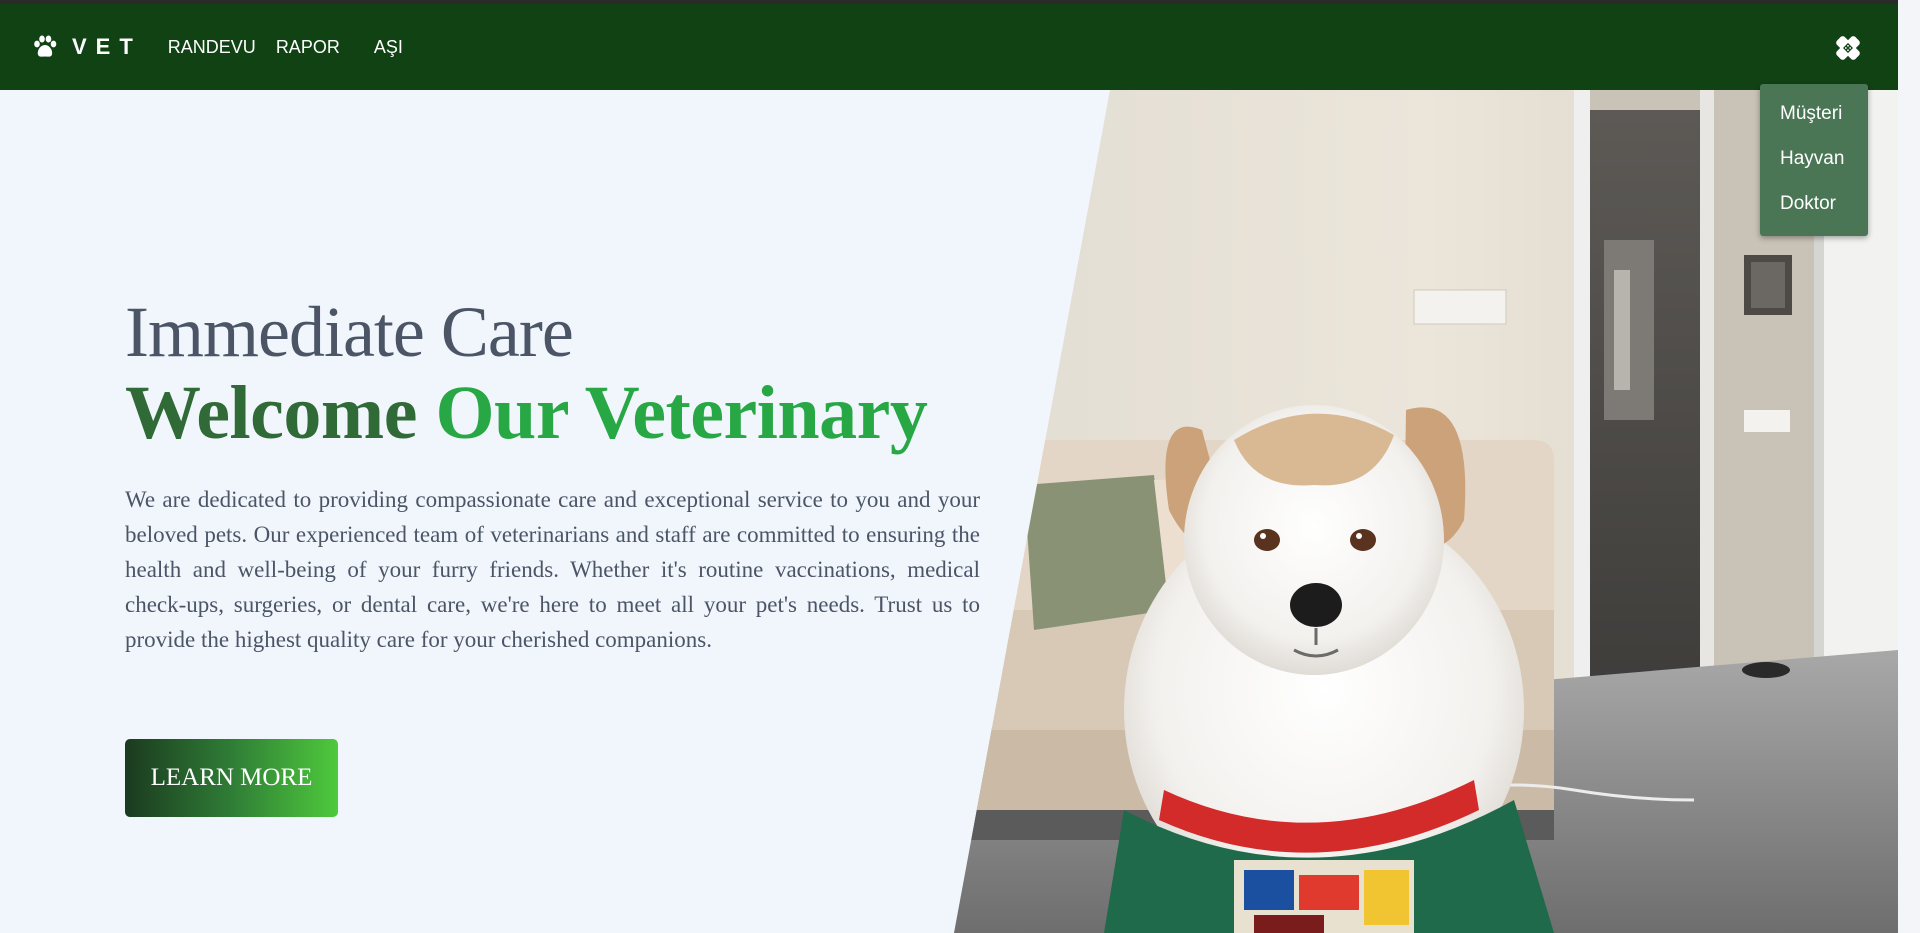 The height and width of the screenshot is (933, 1920). I want to click on nav-links: RANDEVU RAPOR AŞI, so click(285, 47).